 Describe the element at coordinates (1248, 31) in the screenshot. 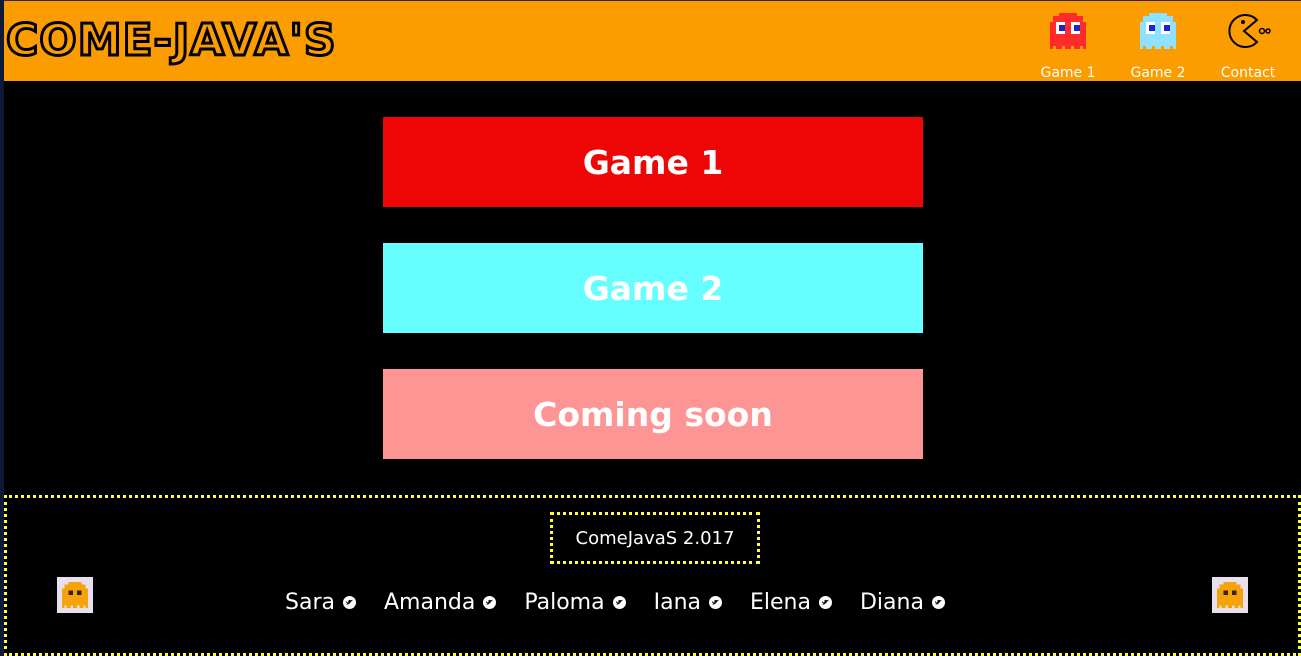

I see `pacman-icon` at that location.